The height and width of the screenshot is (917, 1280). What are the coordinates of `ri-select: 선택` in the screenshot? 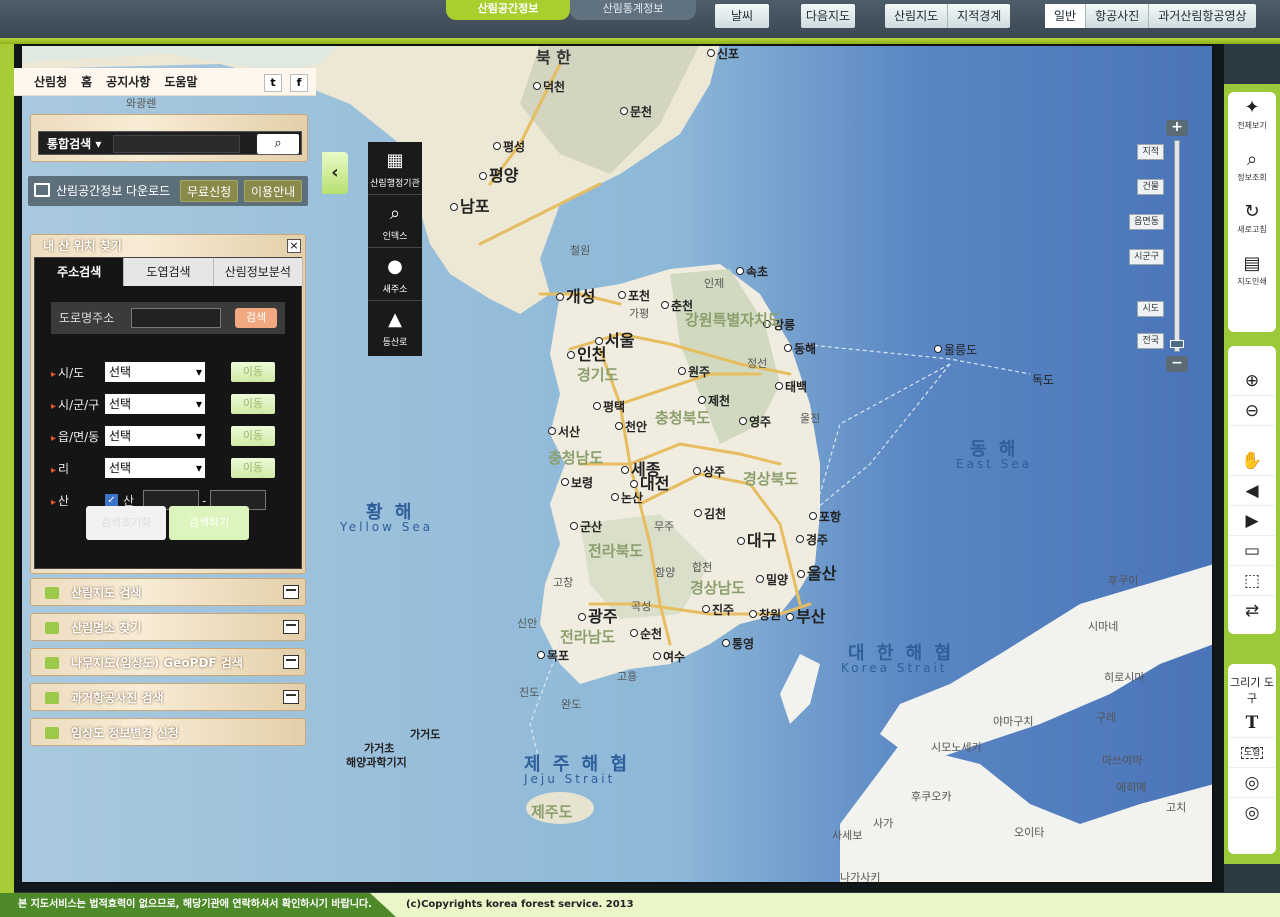 It's located at (155, 468).